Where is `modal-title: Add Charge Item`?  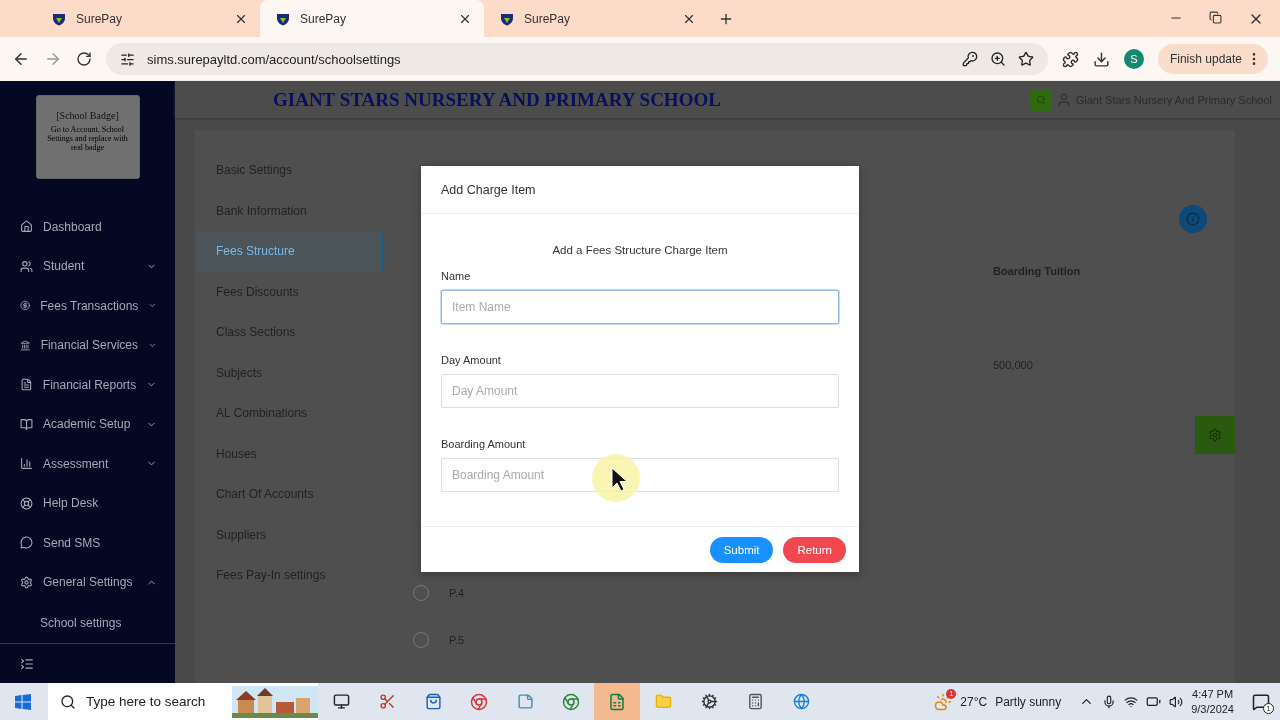
modal-title: Add Charge Item is located at coordinates (640, 190).